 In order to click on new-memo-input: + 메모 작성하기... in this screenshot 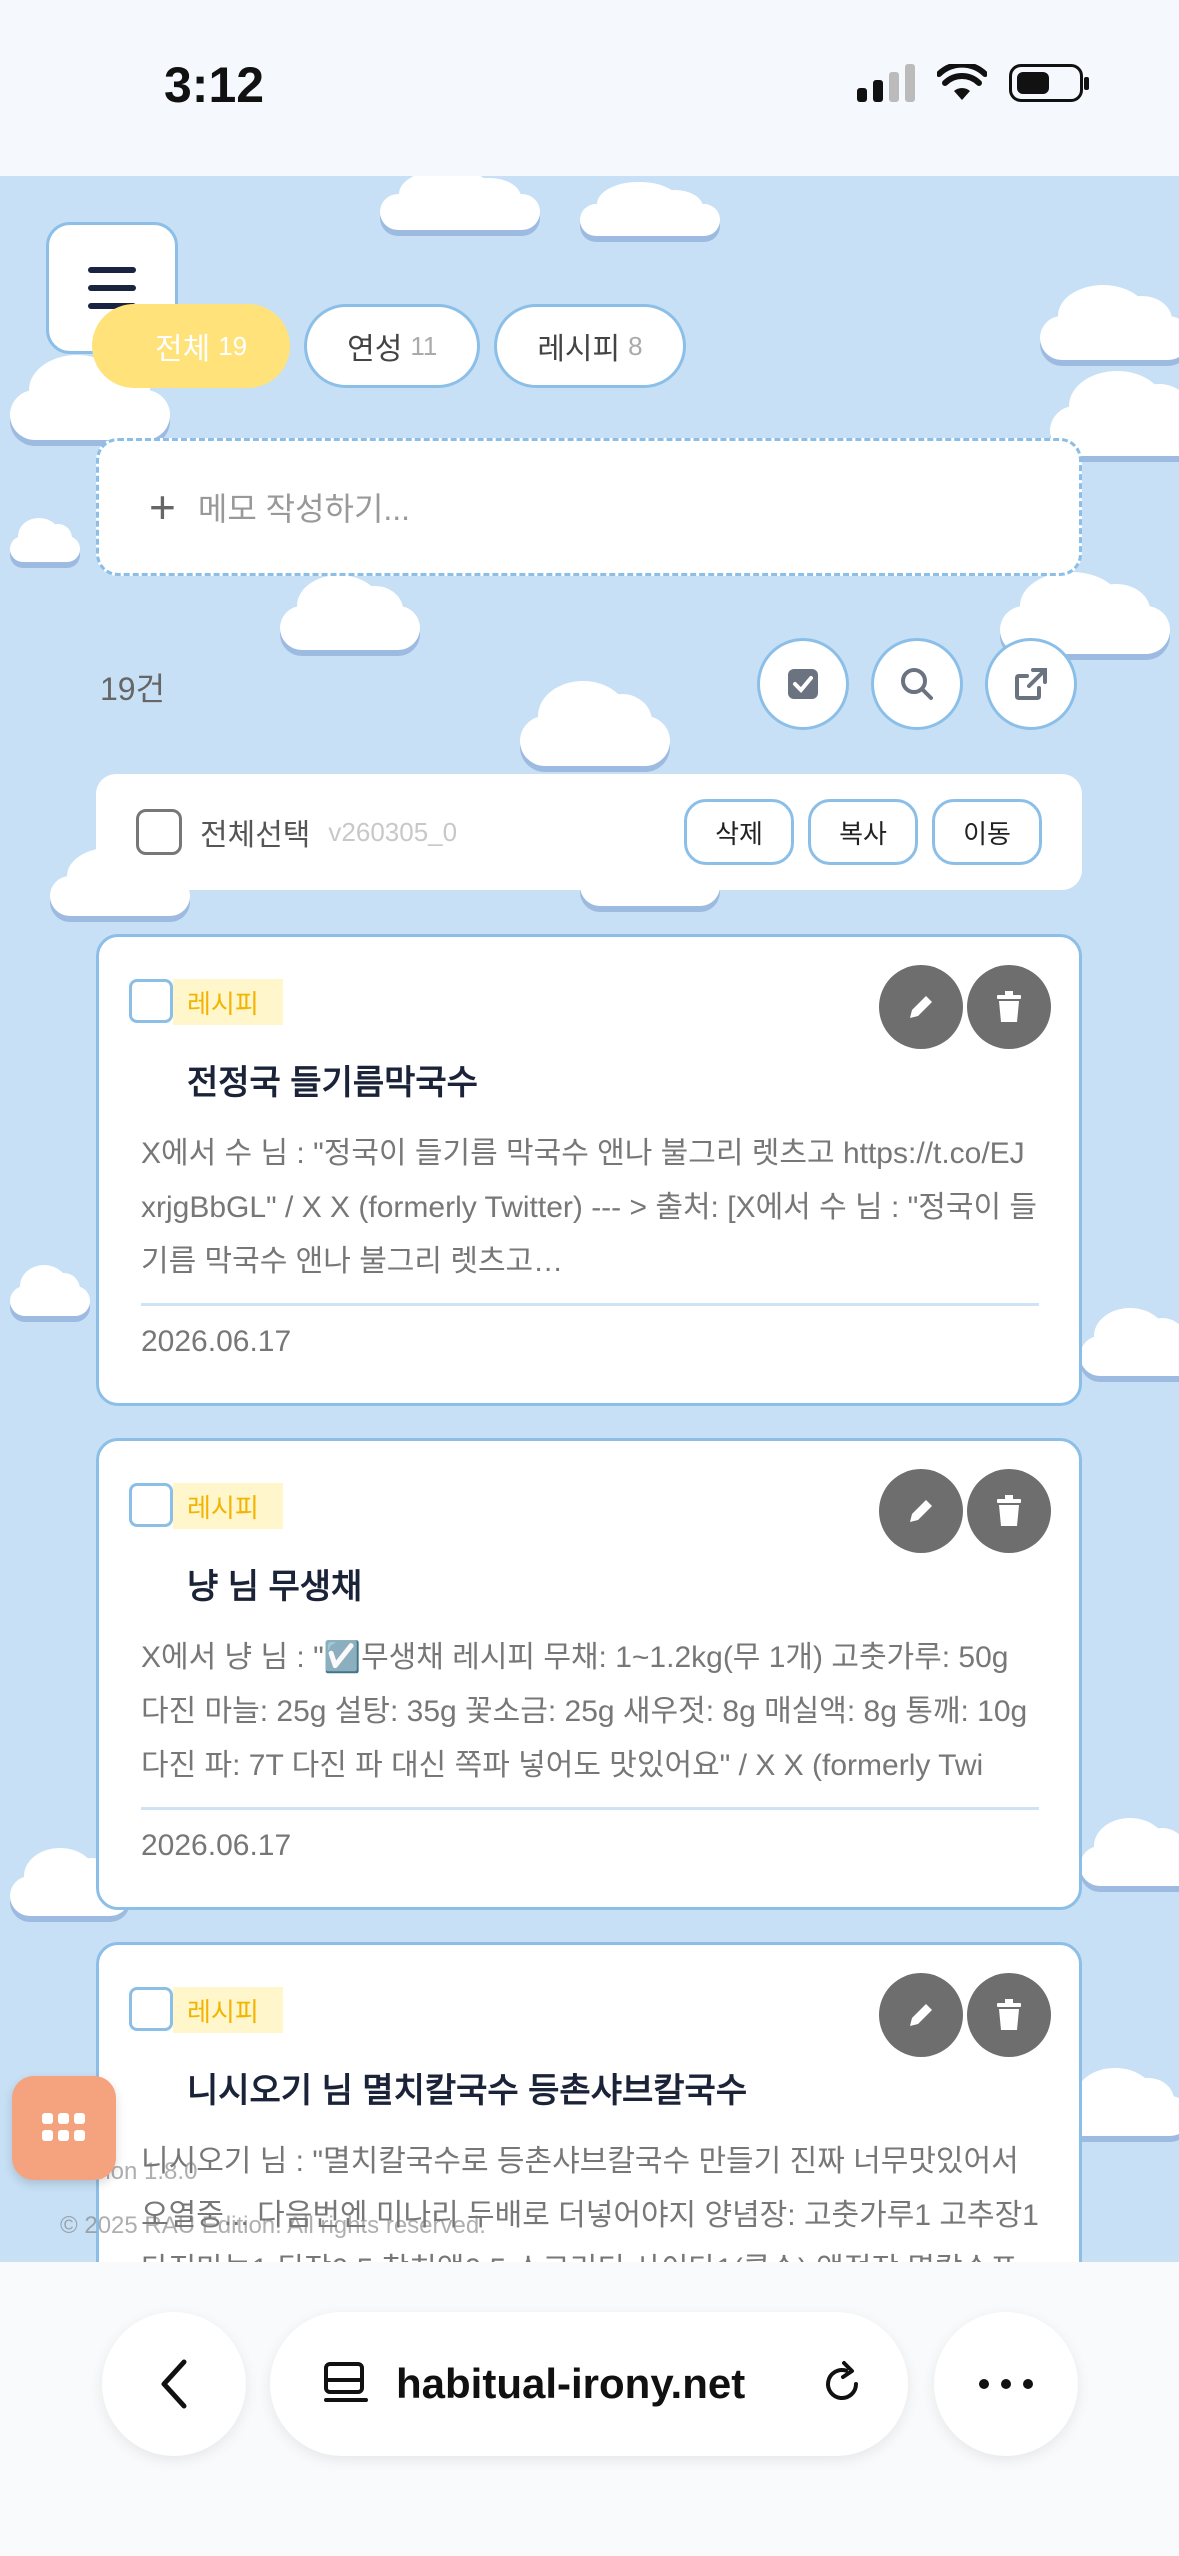, I will do `click(589, 507)`.